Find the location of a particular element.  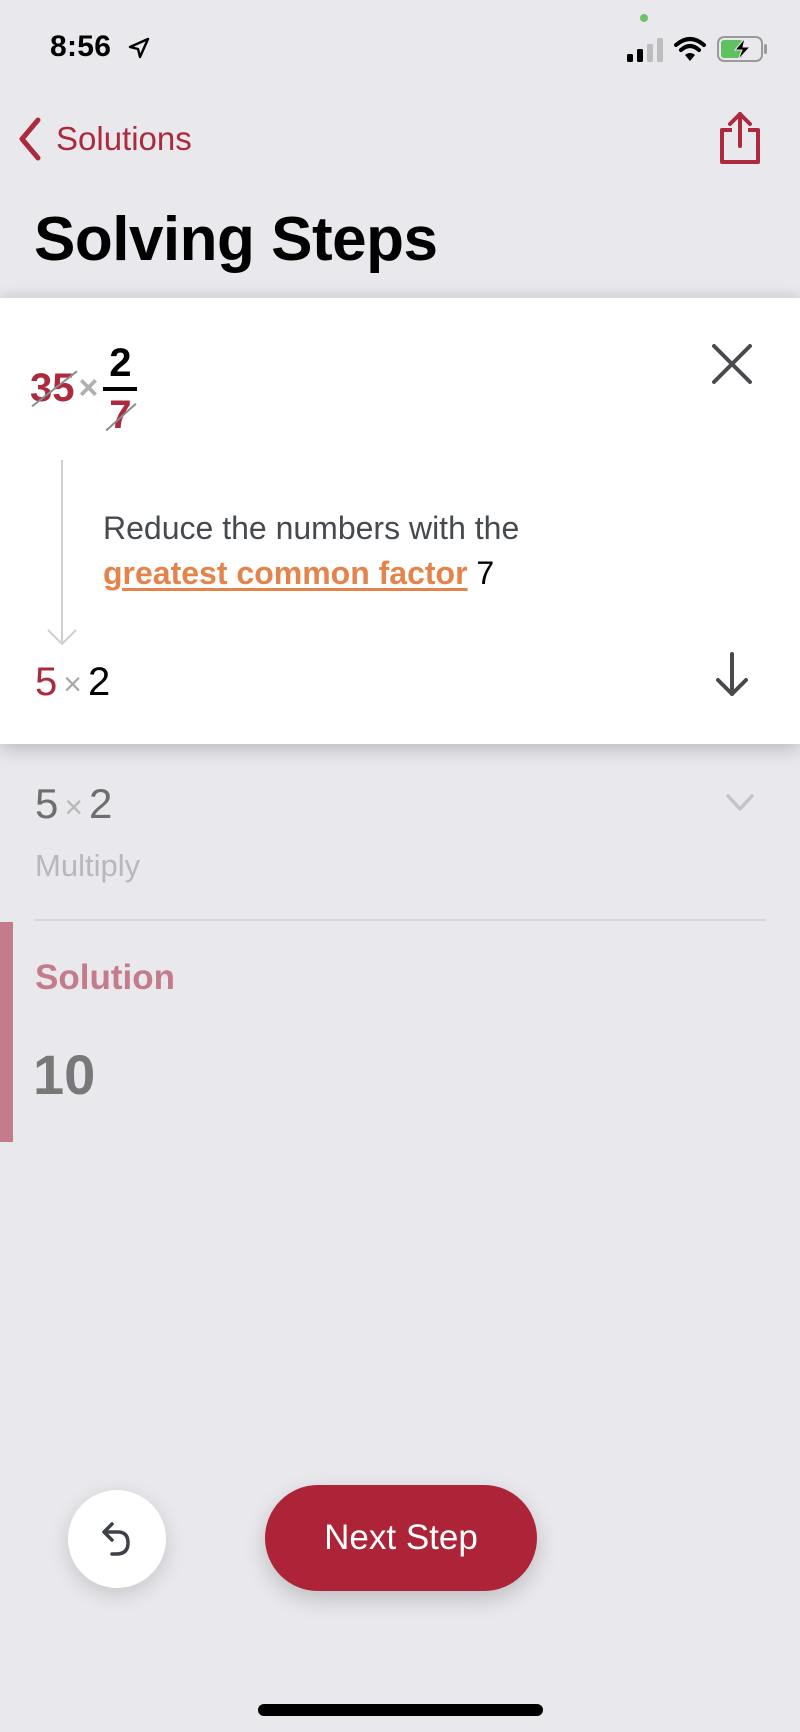

preview-right: 2 is located at coordinates (101, 803).